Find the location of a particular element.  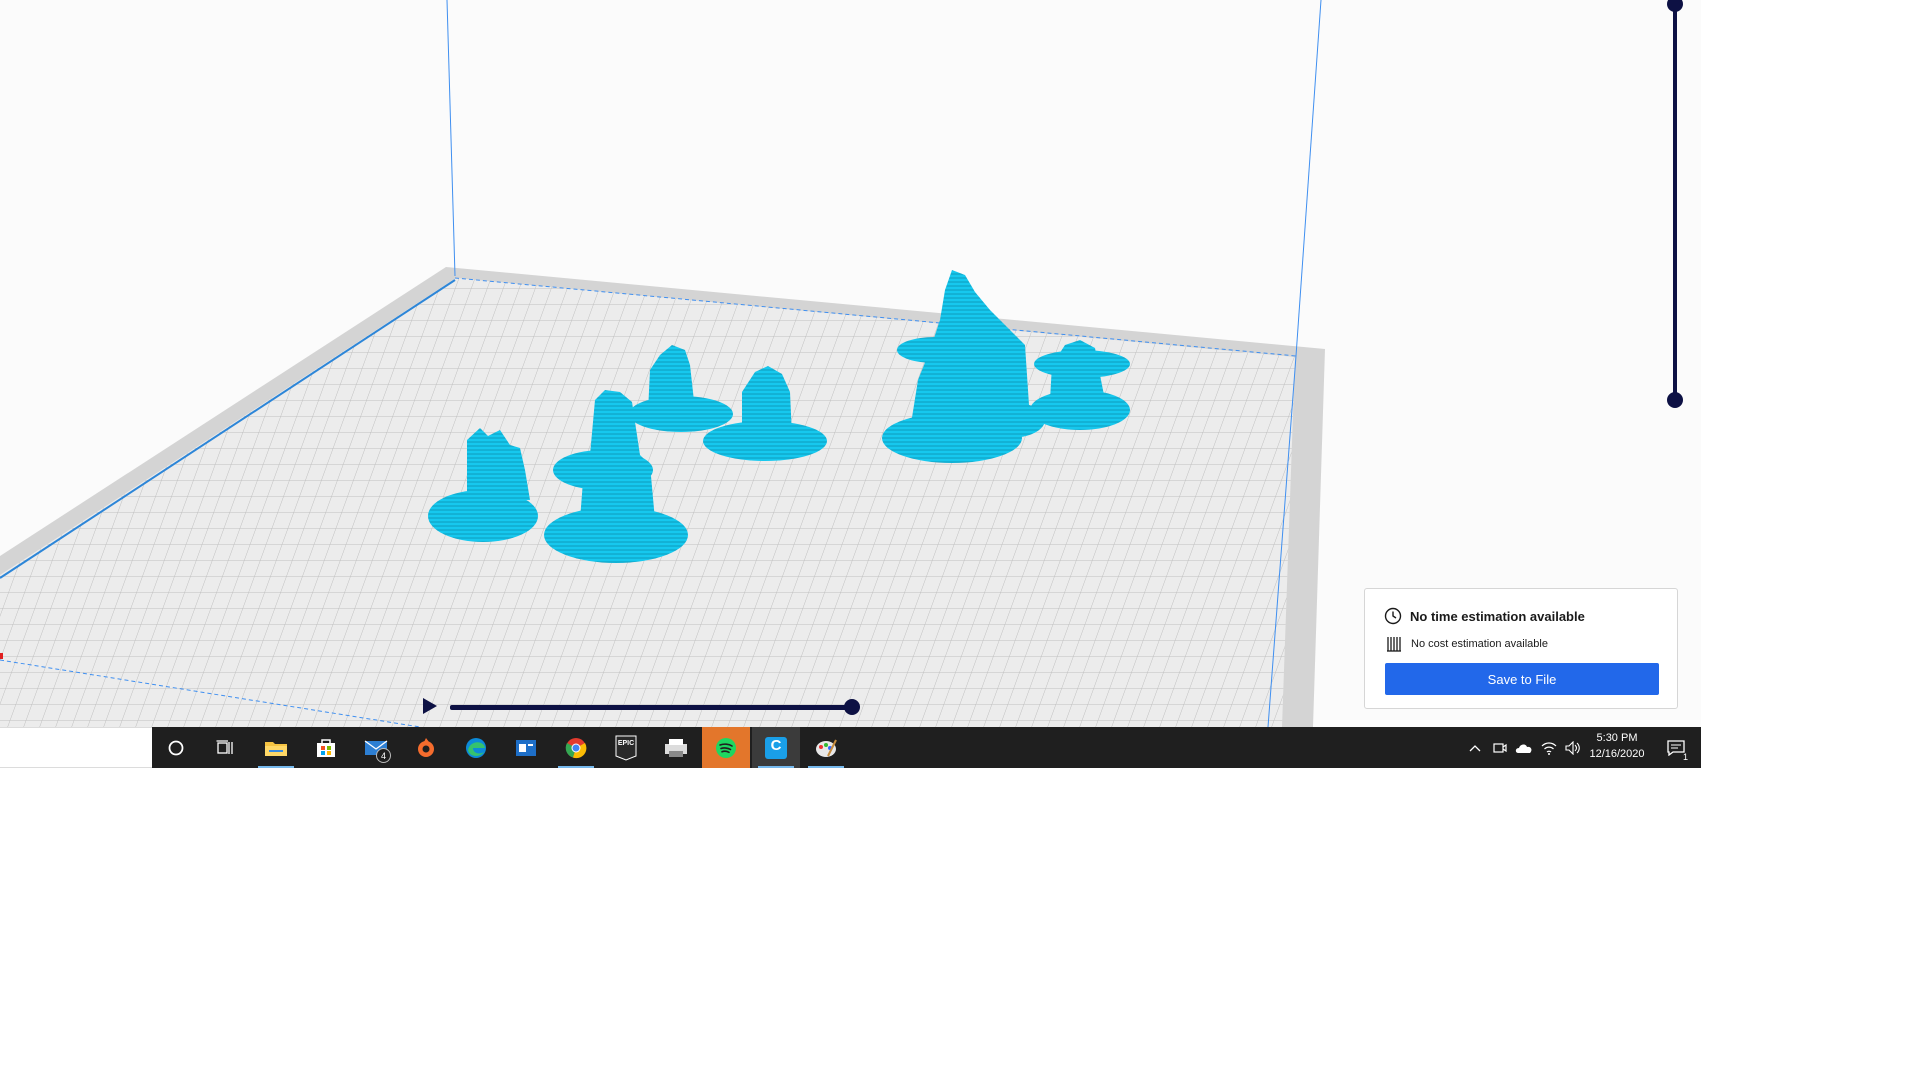

taskbar-clock: 5:30 PM 12/16/2020 is located at coordinates (1617, 748).